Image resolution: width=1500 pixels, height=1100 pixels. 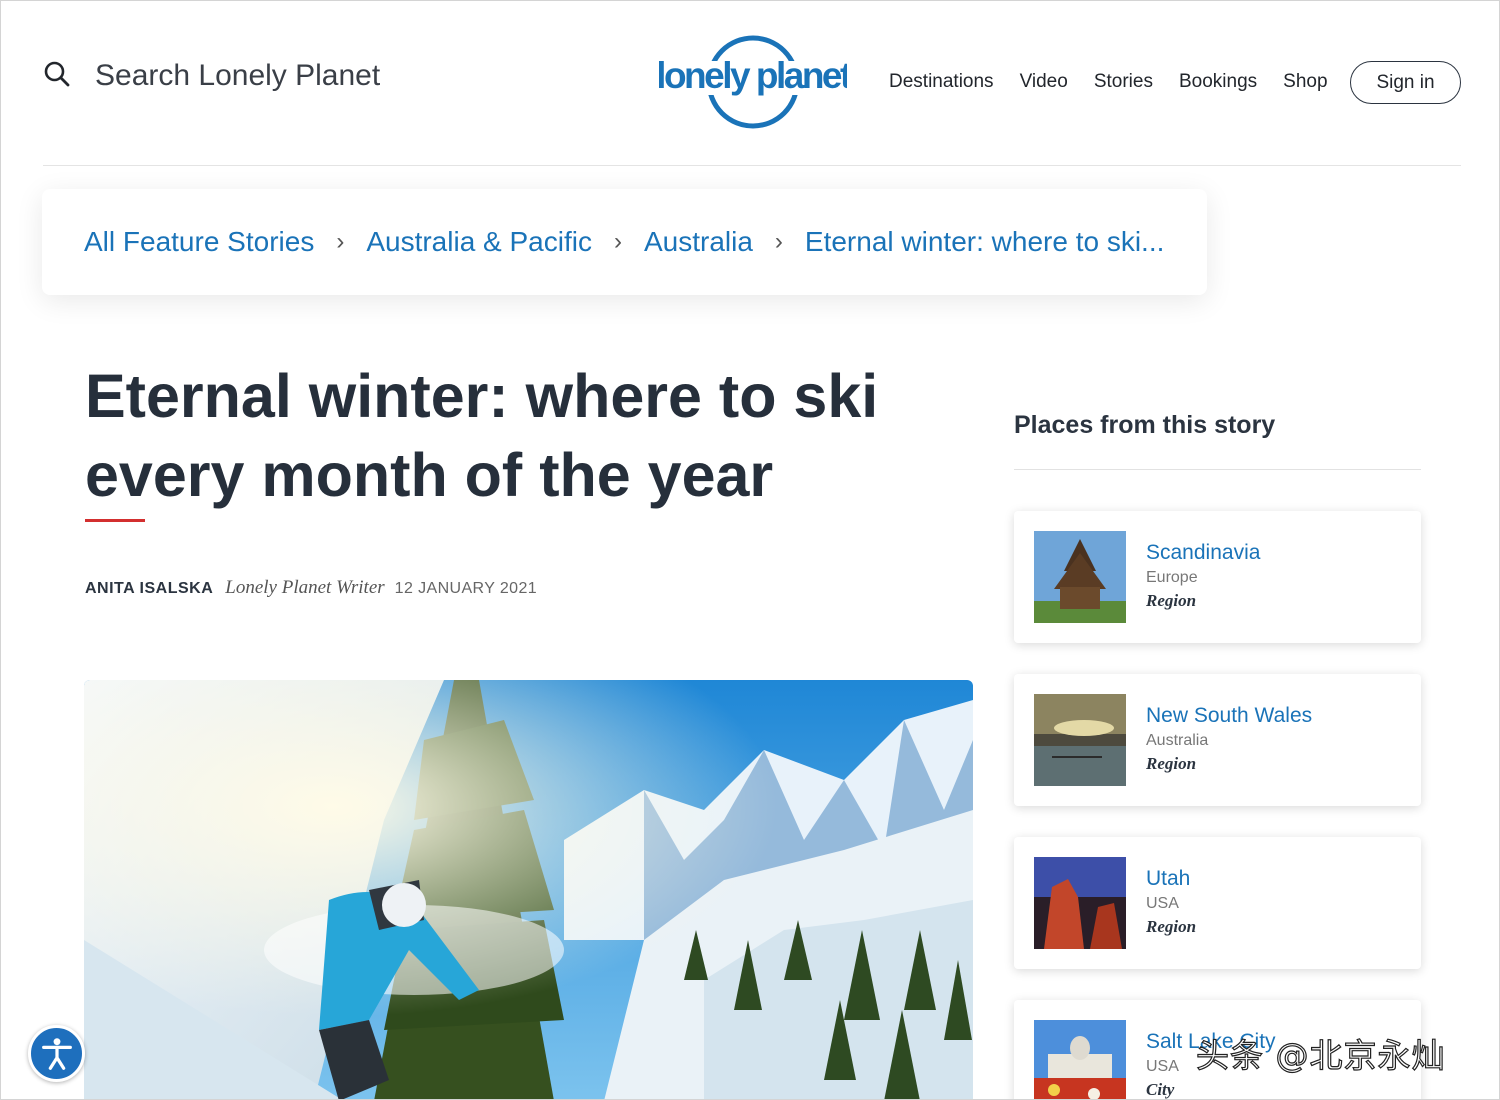 What do you see at coordinates (1044, 82) in the screenshot?
I see `nav-video: Video` at bounding box center [1044, 82].